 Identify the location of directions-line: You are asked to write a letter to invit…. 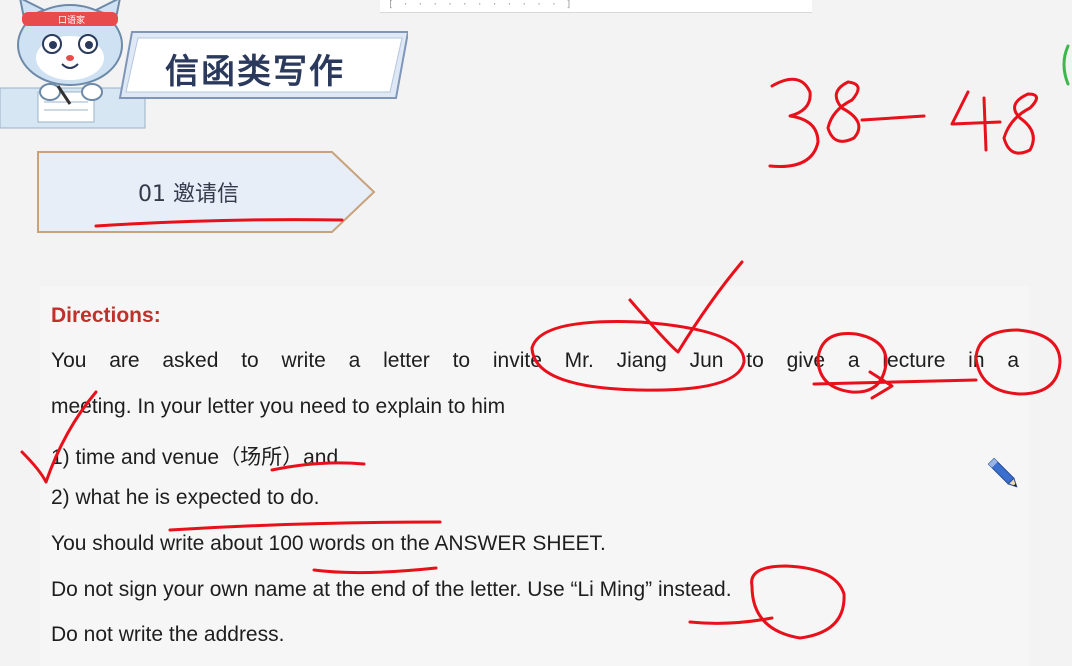
(535, 360).